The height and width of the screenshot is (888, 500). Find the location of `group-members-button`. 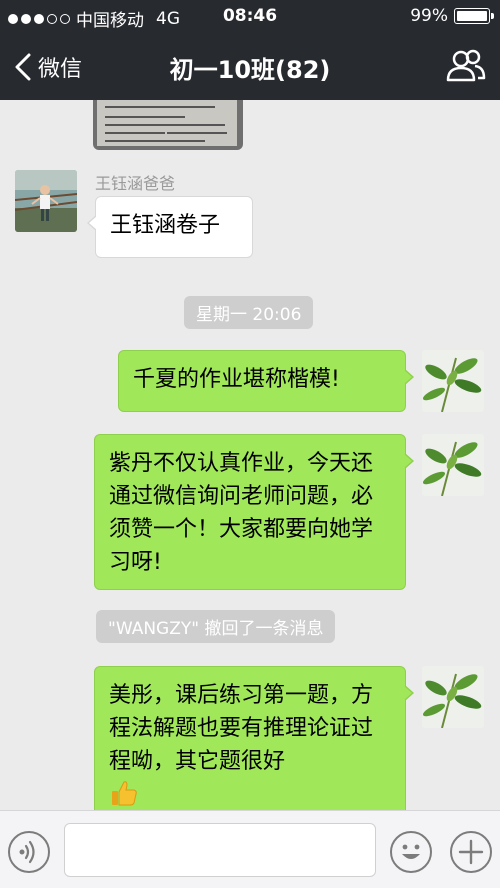

group-members-button is located at coordinates (466, 66).